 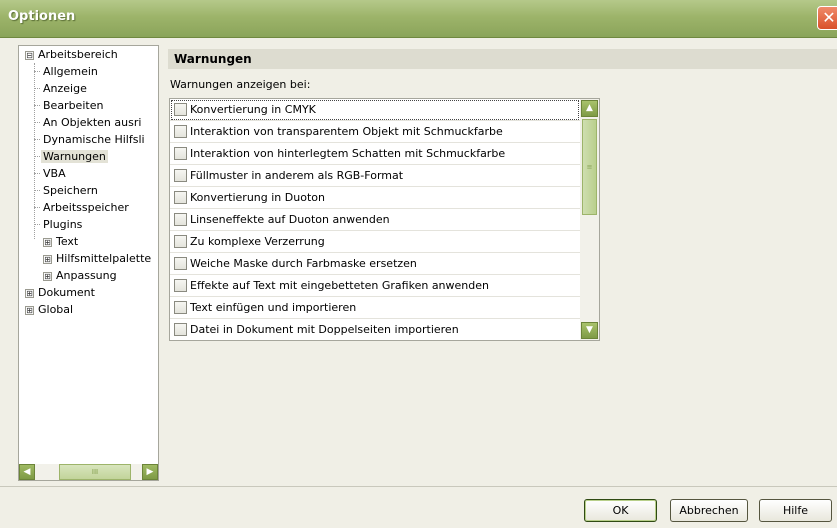 I want to click on tree-item-label: Plugins, so click(x=63, y=224).